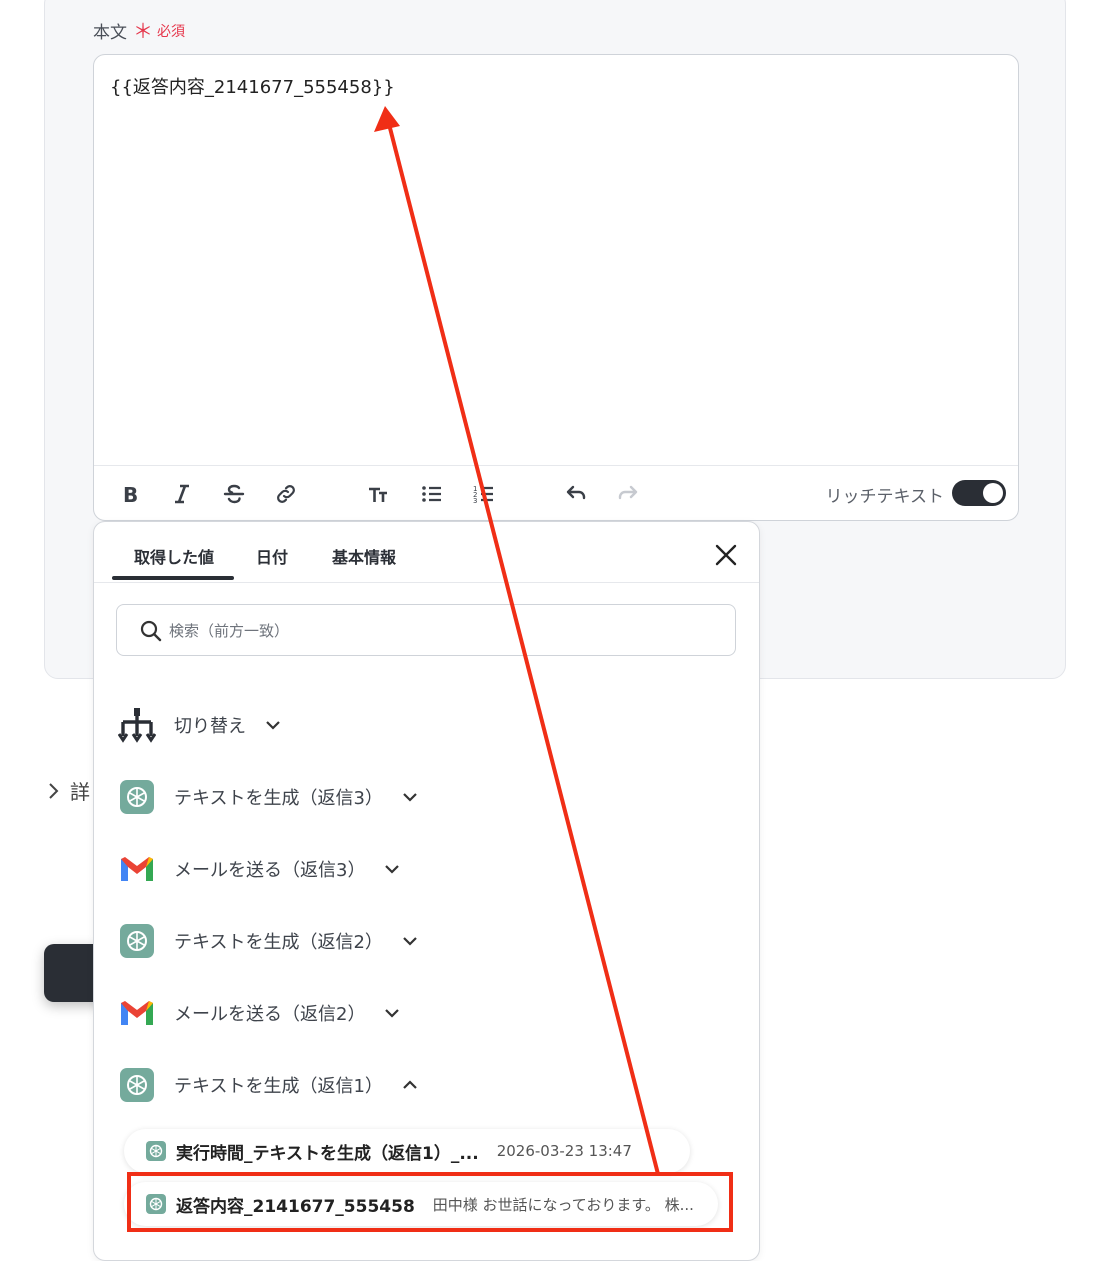  I want to click on tab-date: 日付, so click(272, 556).